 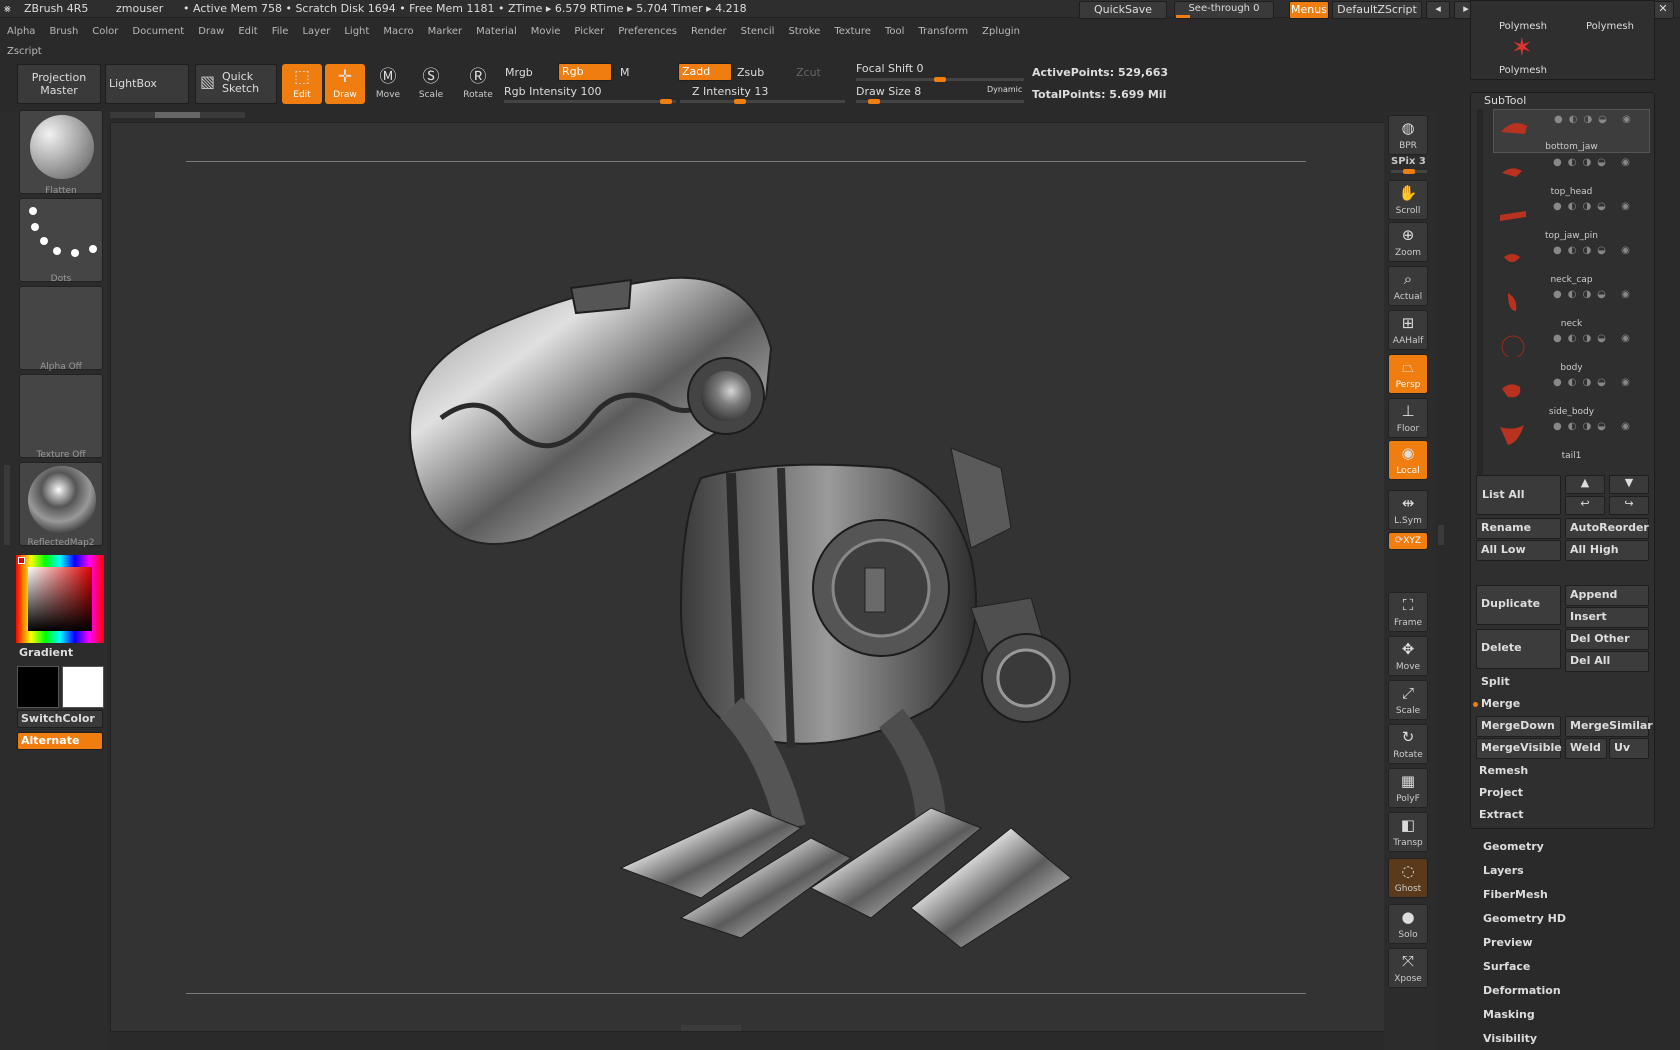 What do you see at coordinates (943, 32) in the screenshot?
I see `menu-transform: Transform` at bounding box center [943, 32].